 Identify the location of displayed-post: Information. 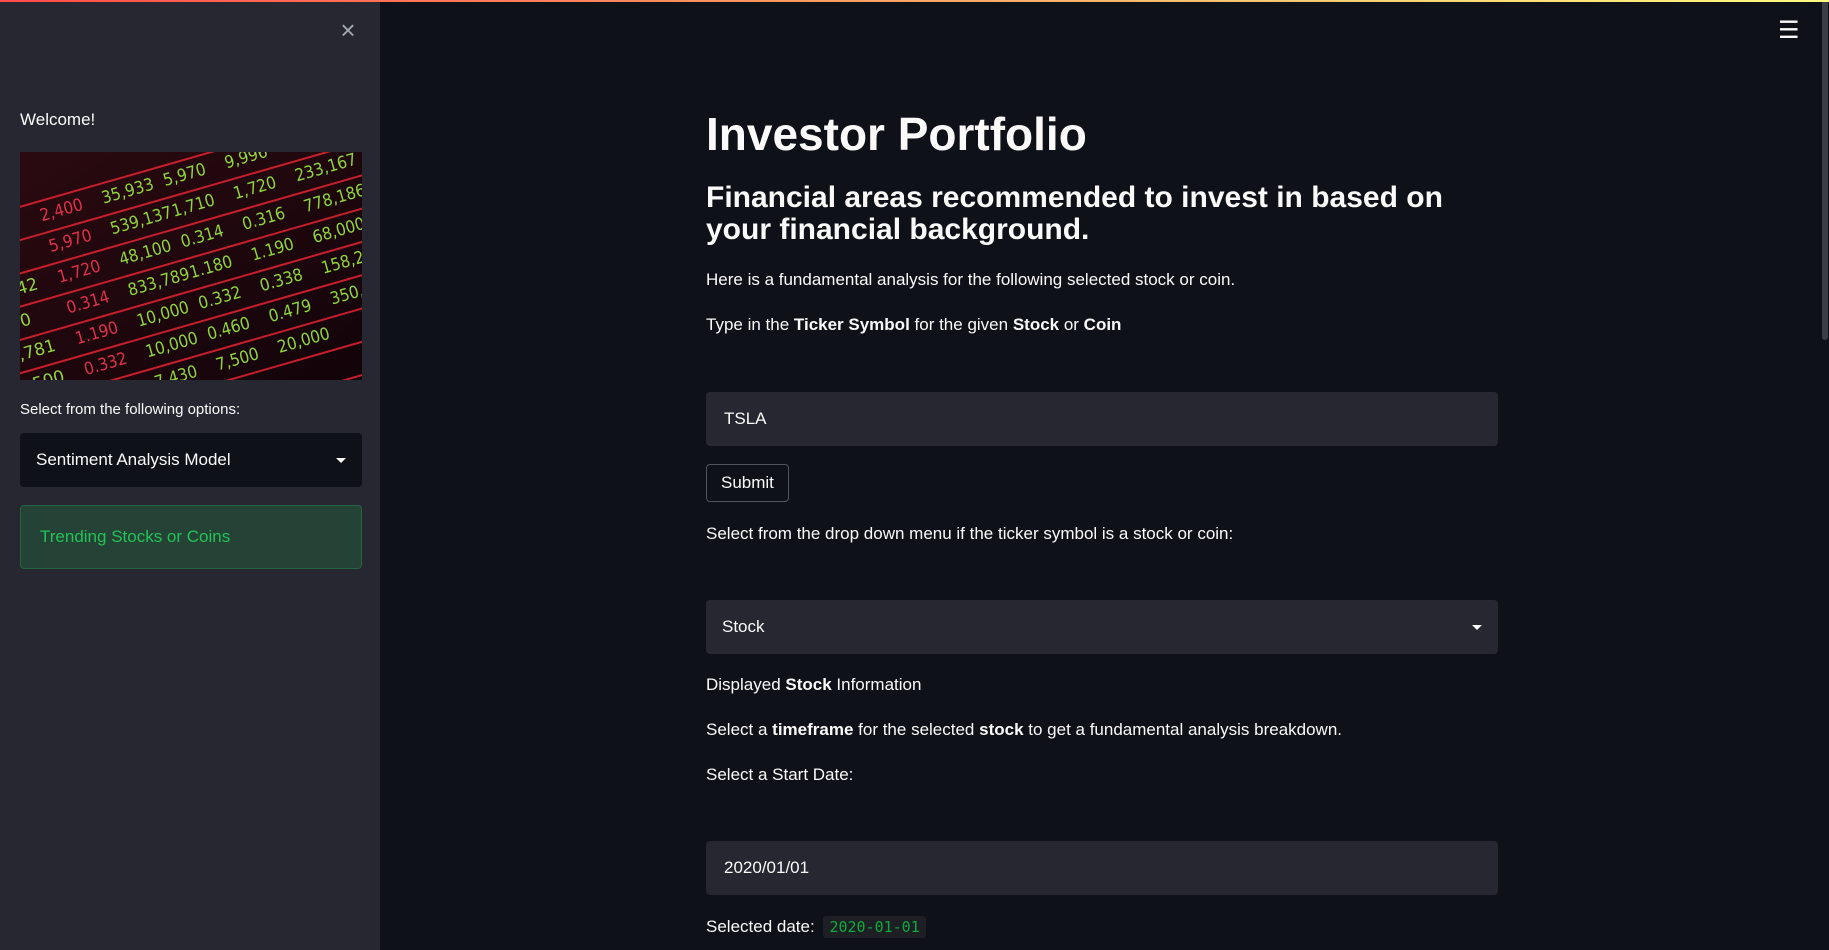
(876, 684).